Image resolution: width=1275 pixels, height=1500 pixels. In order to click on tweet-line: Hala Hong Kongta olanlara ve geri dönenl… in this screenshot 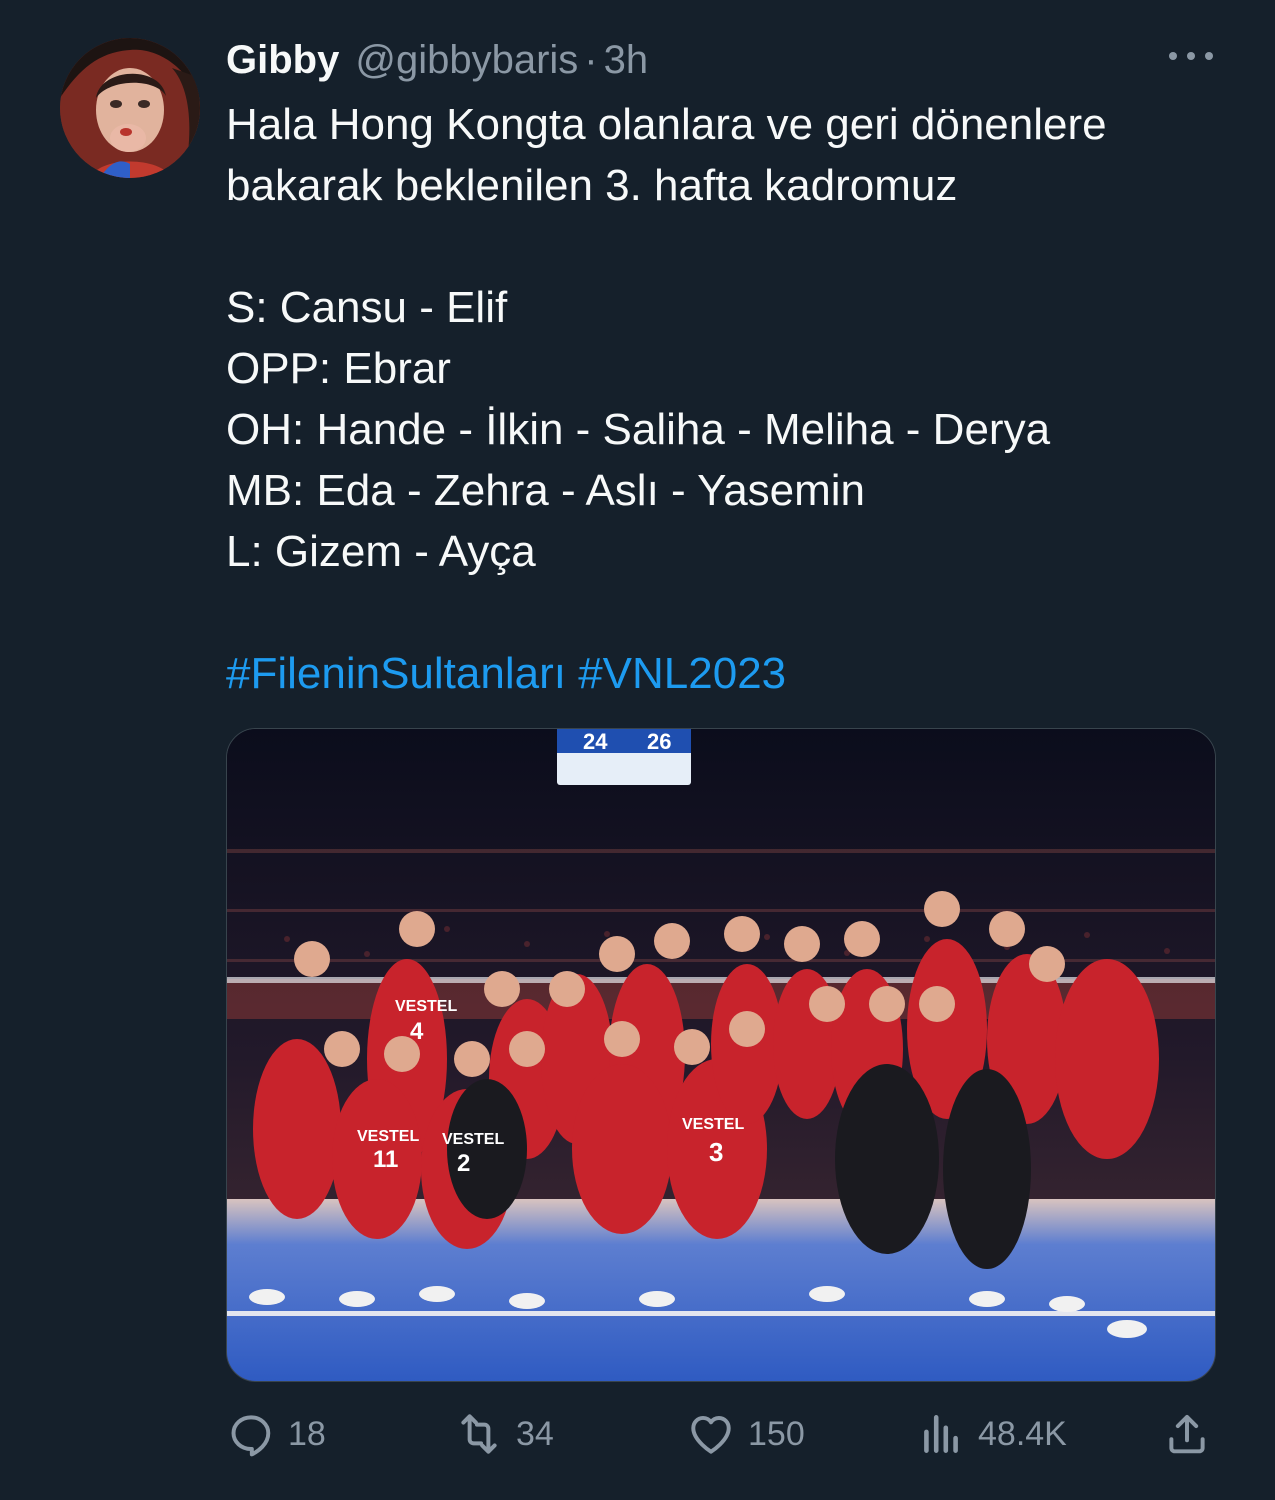, I will do `click(666, 124)`.